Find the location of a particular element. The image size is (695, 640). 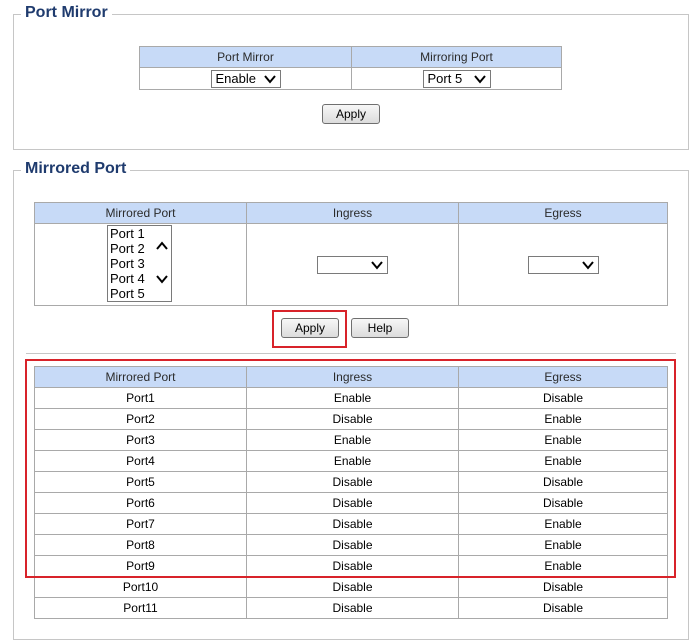

port-mirror-cell: Enable is located at coordinates (245, 78).